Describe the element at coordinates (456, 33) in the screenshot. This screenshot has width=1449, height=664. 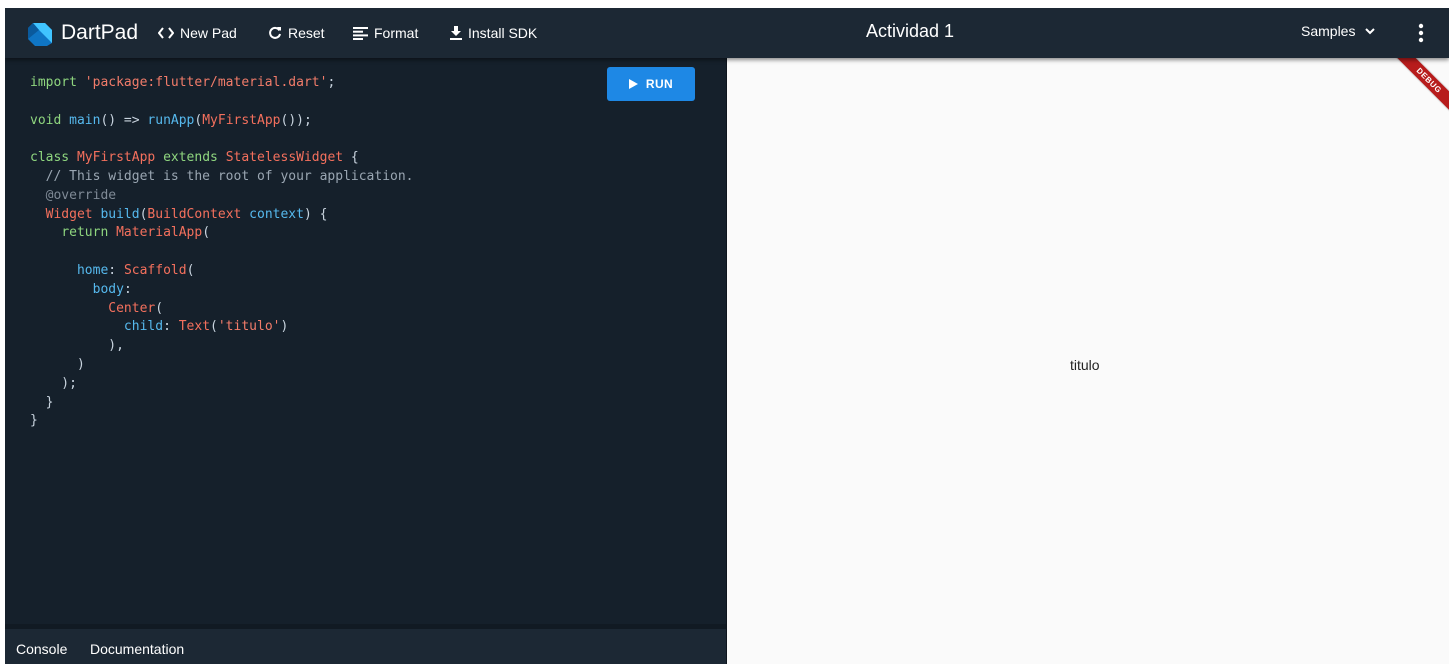
I see `download-icon` at that location.